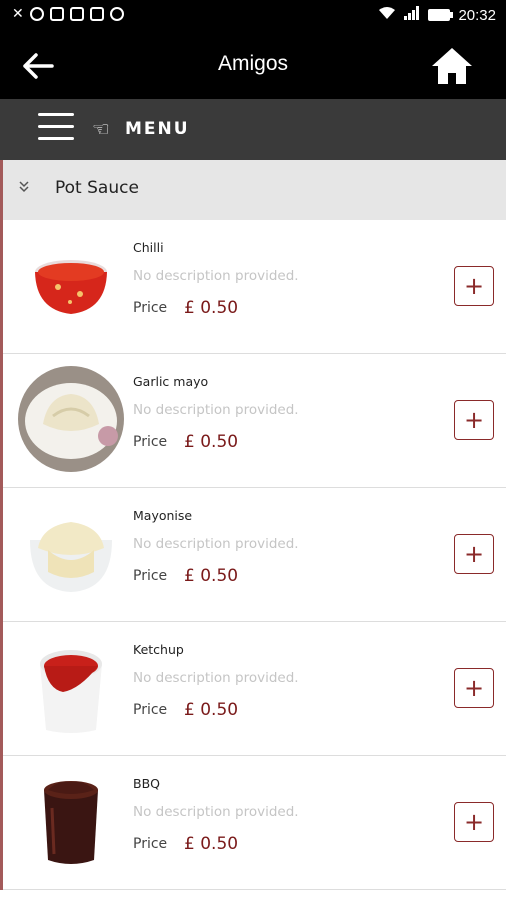 Image resolution: width=506 pixels, height=900 pixels. What do you see at coordinates (441, 15) in the screenshot?
I see `battery-icon` at bounding box center [441, 15].